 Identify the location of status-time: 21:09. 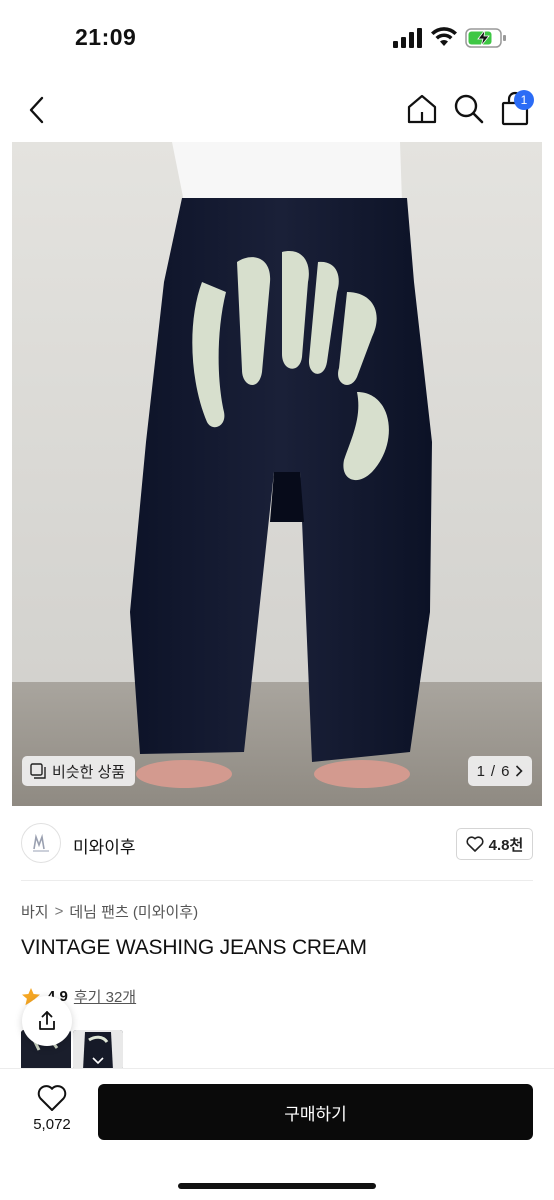
(106, 37).